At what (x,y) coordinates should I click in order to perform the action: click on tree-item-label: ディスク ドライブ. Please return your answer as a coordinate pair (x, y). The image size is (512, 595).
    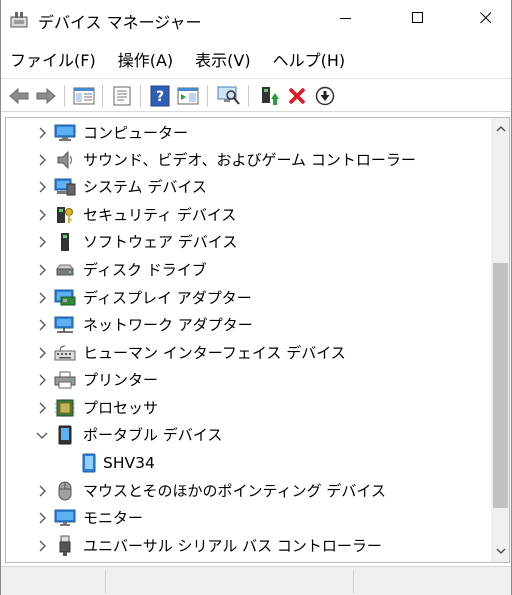
    Looking at the image, I should click on (145, 270).